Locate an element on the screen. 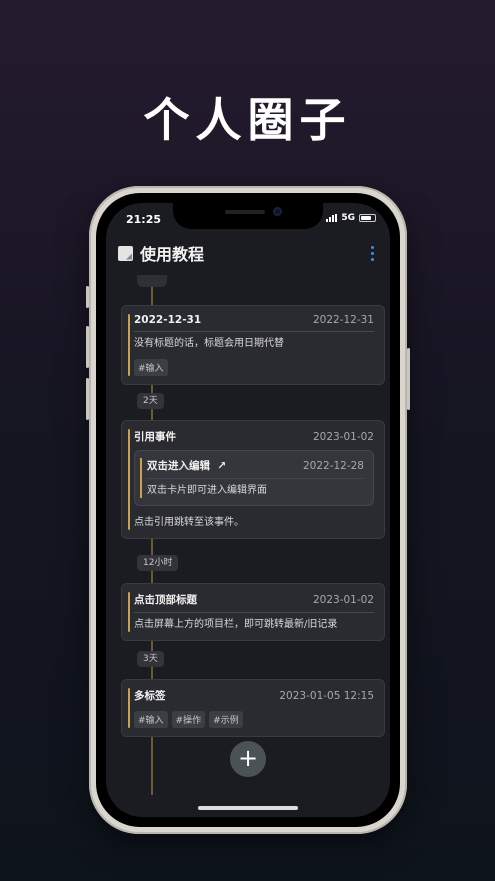  time-gap-label: 3天 is located at coordinates (150, 659).